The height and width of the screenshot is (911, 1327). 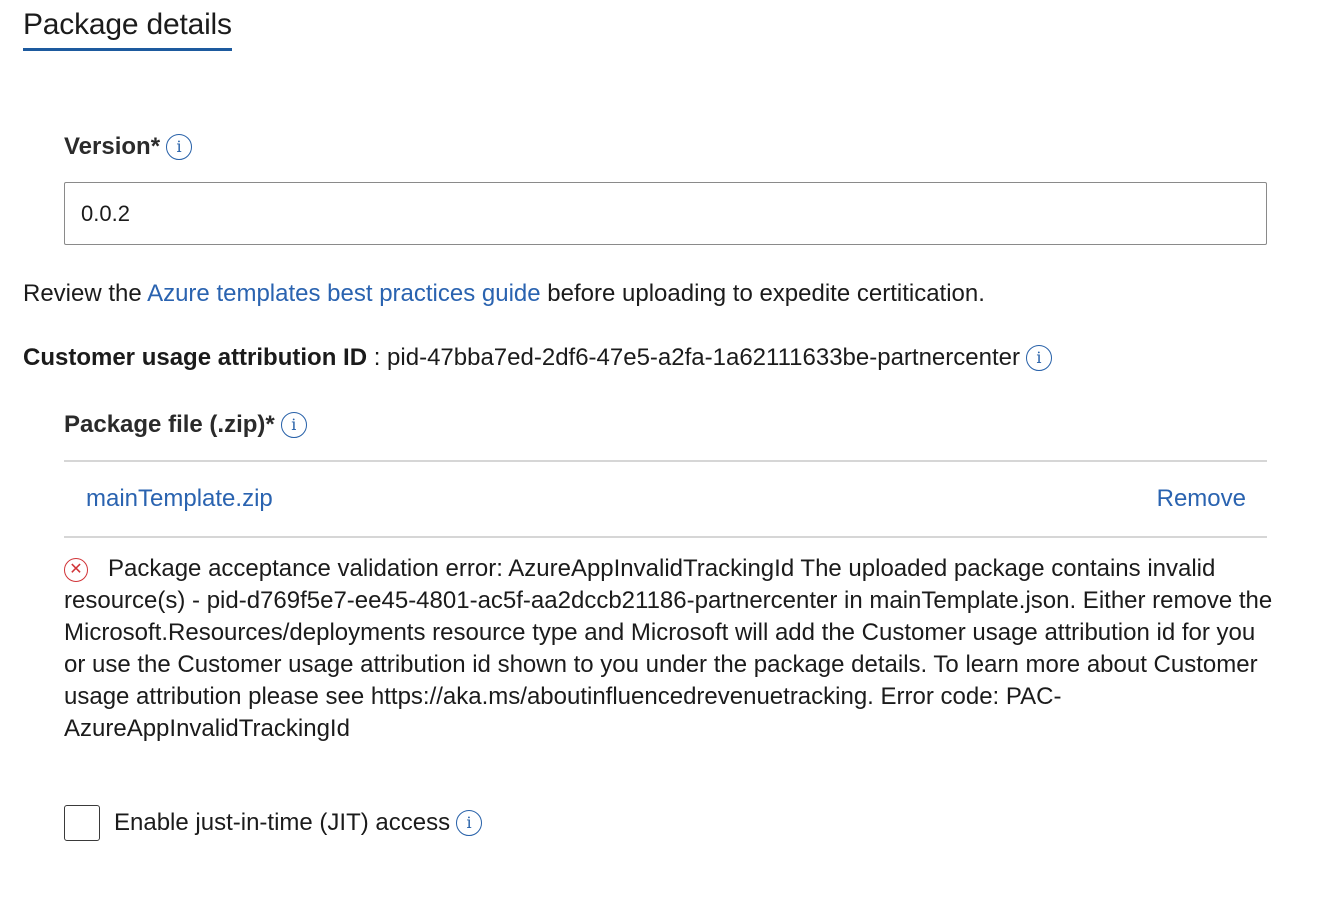 What do you see at coordinates (665, 499) in the screenshot?
I see `uploaded-file-row: mainTemplate.zip Remove` at bounding box center [665, 499].